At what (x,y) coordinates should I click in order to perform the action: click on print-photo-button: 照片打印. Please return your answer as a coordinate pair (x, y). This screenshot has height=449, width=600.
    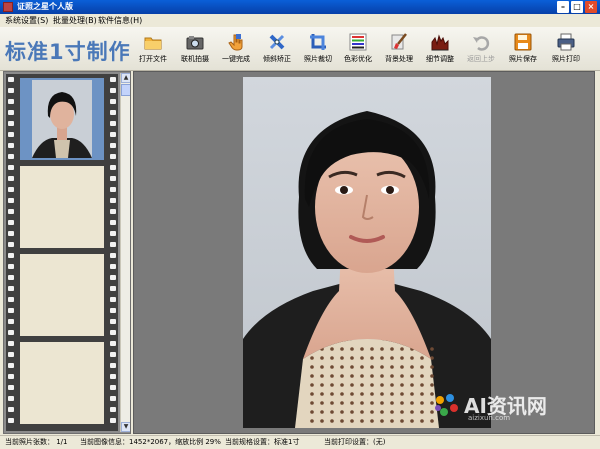
    Looking at the image, I should click on (566, 50).